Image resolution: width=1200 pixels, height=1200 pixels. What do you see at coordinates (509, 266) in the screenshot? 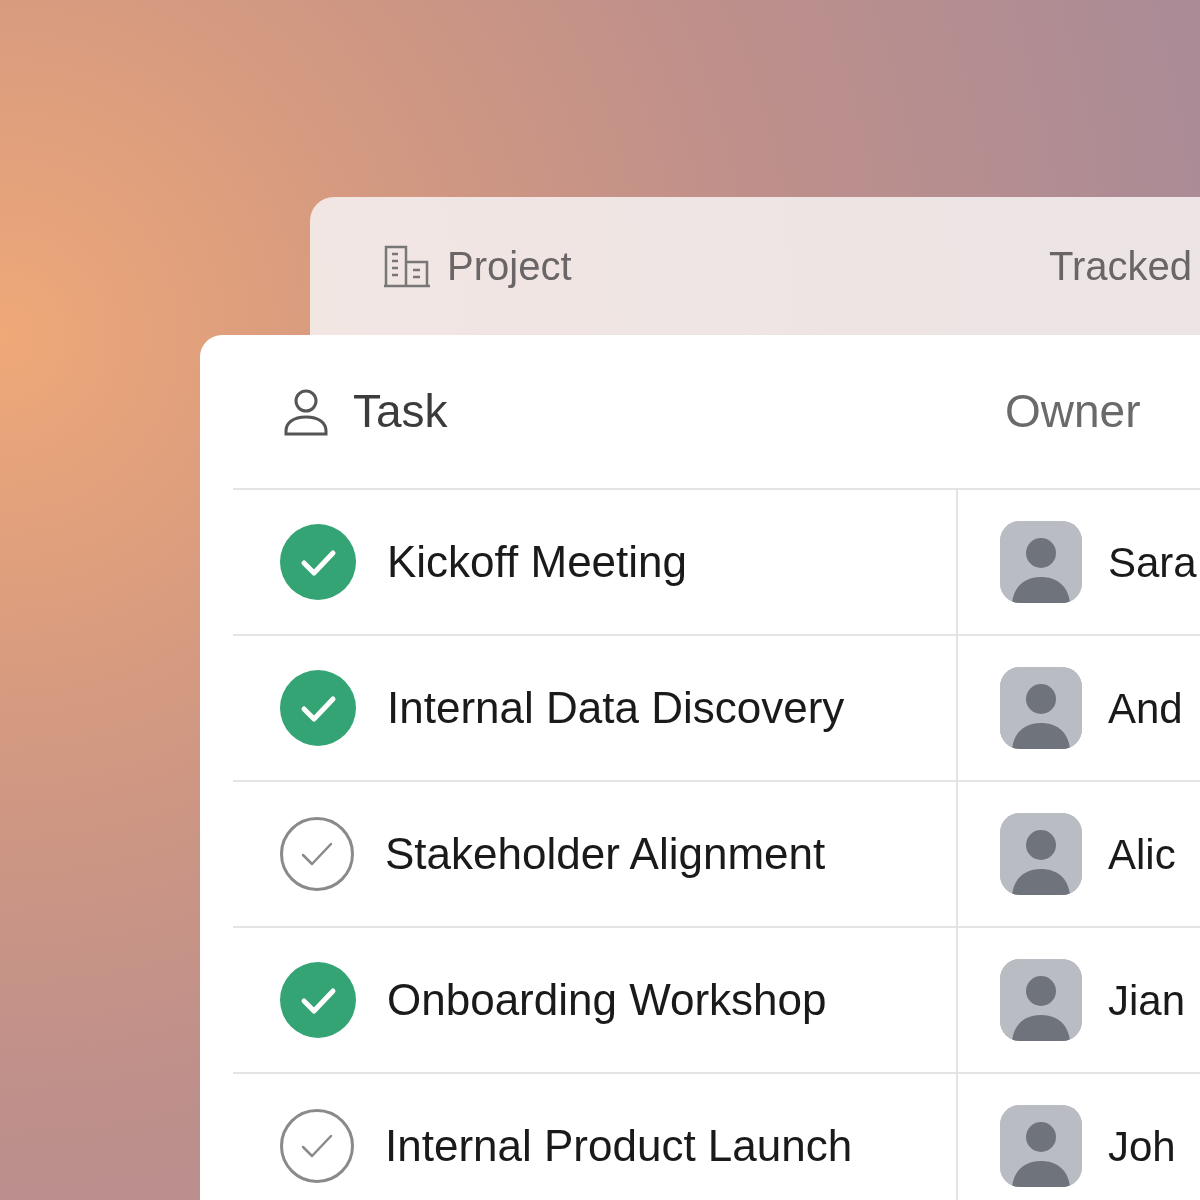
I see `column-header: Project` at bounding box center [509, 266].